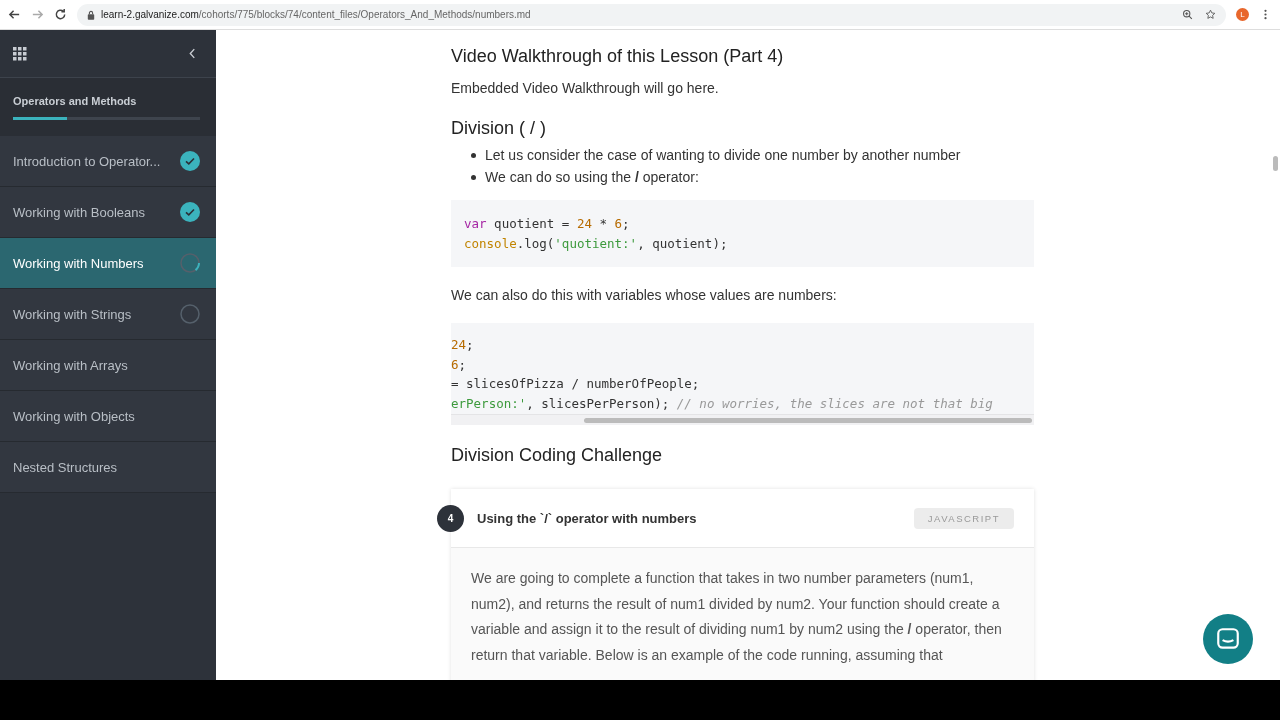 The width and height of the screenshot is (1280, 720). What do you see at coordinates (547, 224) in the screenshot?
I see `code-line: var quotient = 24 * 6;` at bounding box center [547, 224].